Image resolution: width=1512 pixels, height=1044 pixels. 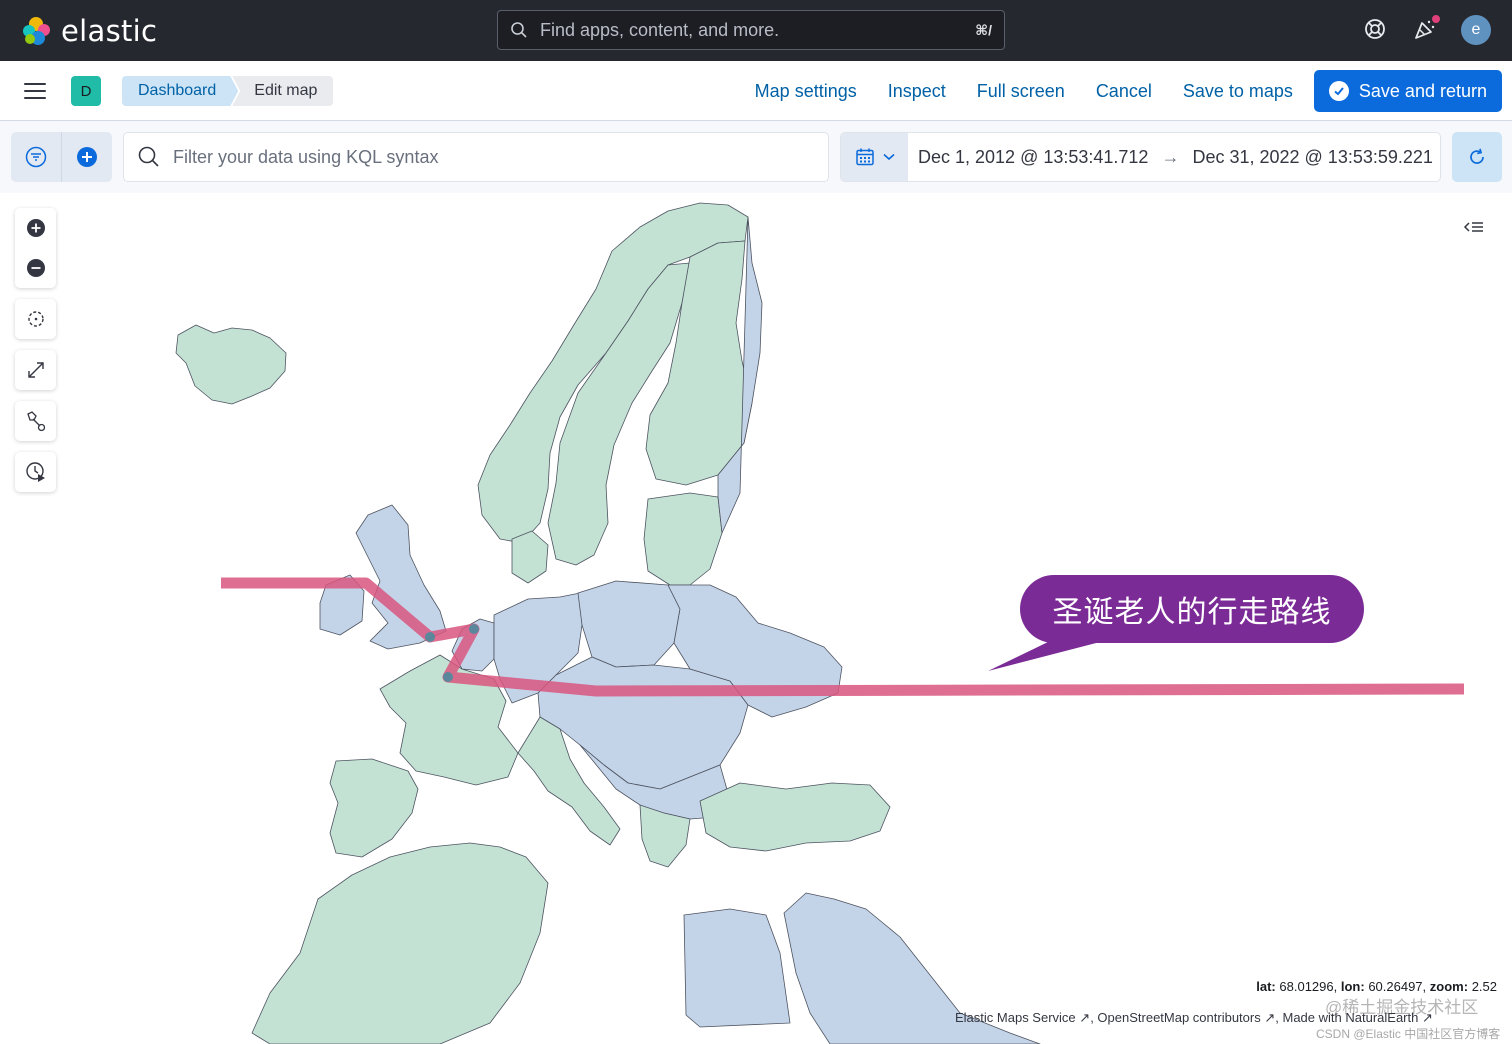 What do you see at coordinates (1395, 986) in the screenshot?
I see `lon-value: 60.26497` at bounding box center [1395, 986].